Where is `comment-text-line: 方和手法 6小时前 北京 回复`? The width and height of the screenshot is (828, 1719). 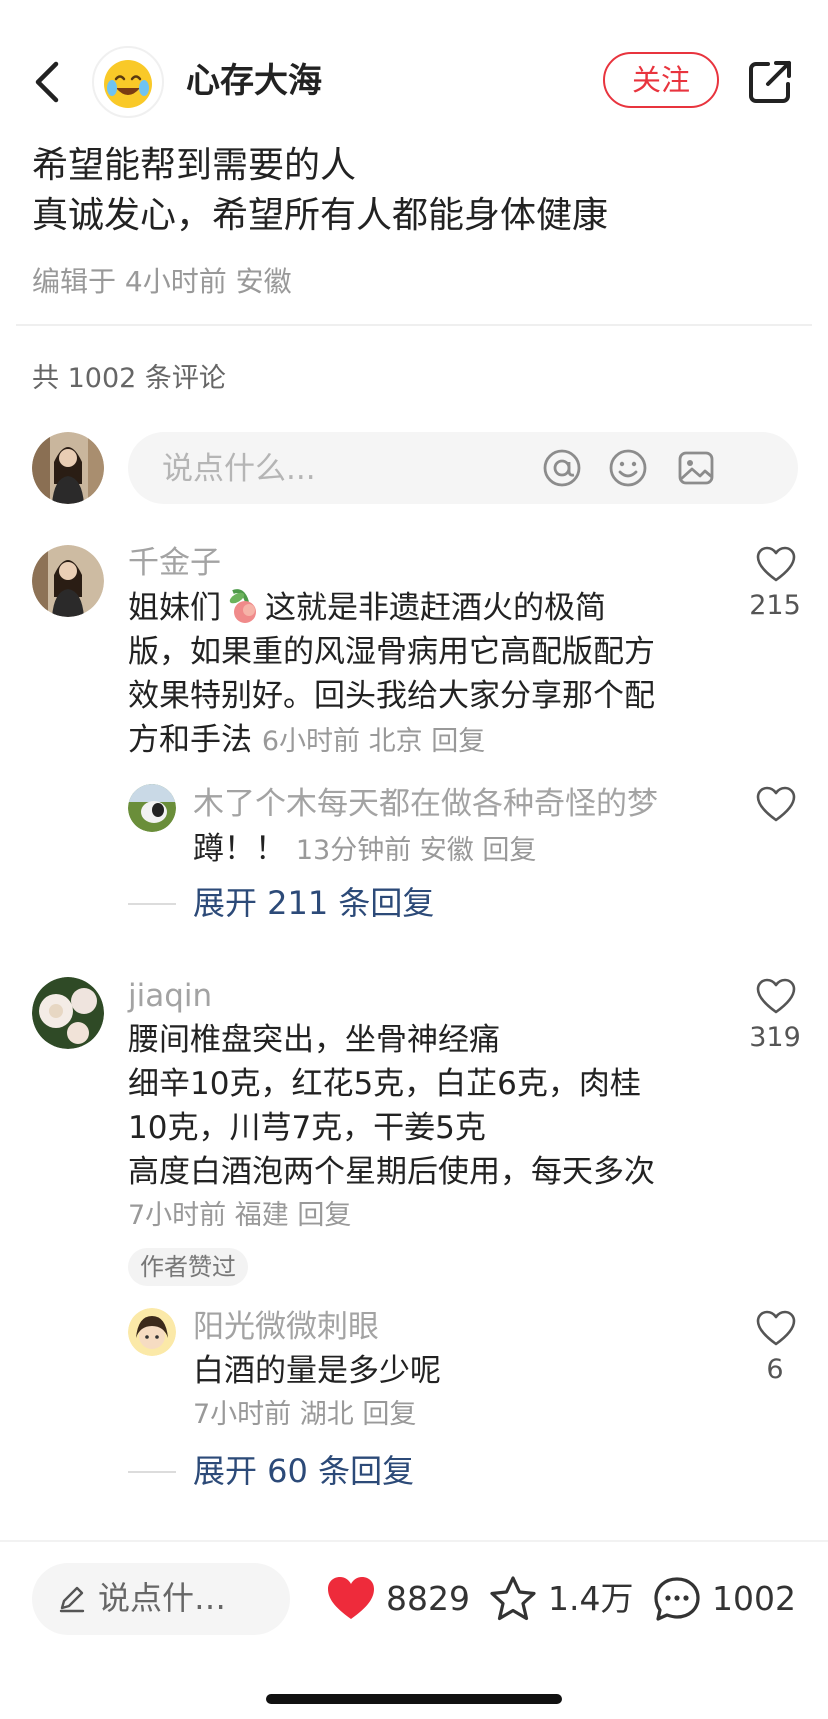 comment-text-line: 方和手法 6小时前 北京 回复 is located at coordinates (307, 740).